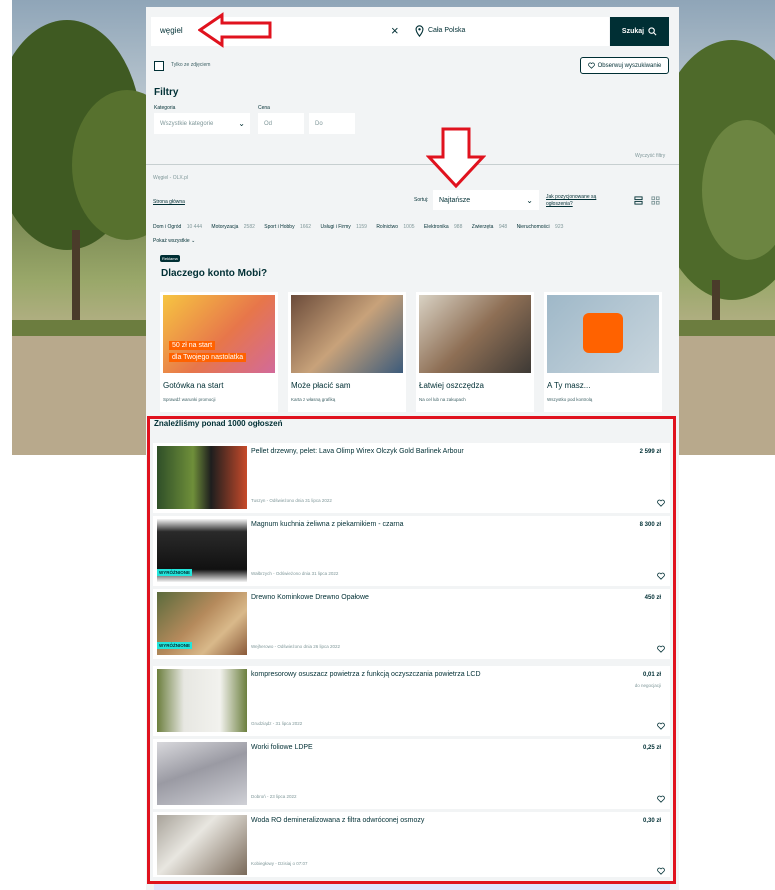 This screenshot has width=775, height=890. I want to click on watch-search-button: Obserwuj wyszukiwanie, so click(624, 65).